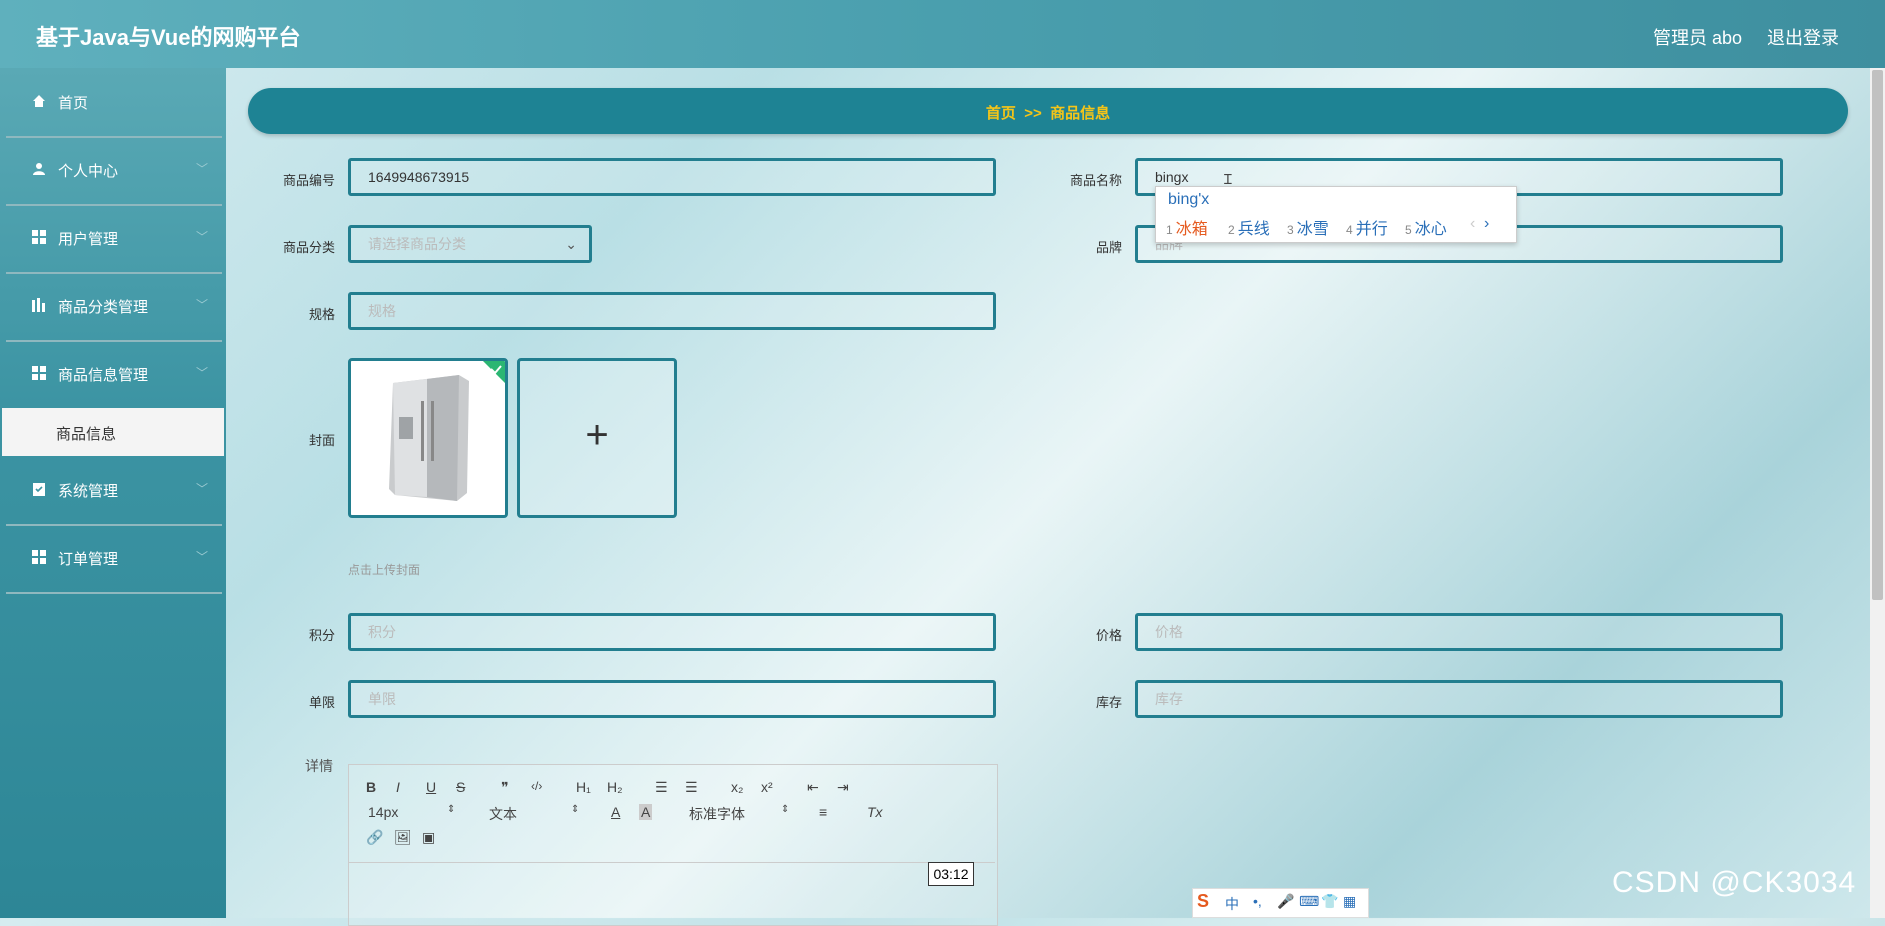 The height and width of the screenshot is (926, 1885). I want to click on csdn-watermark: CSDN @CK3034, so click(1734, 882).